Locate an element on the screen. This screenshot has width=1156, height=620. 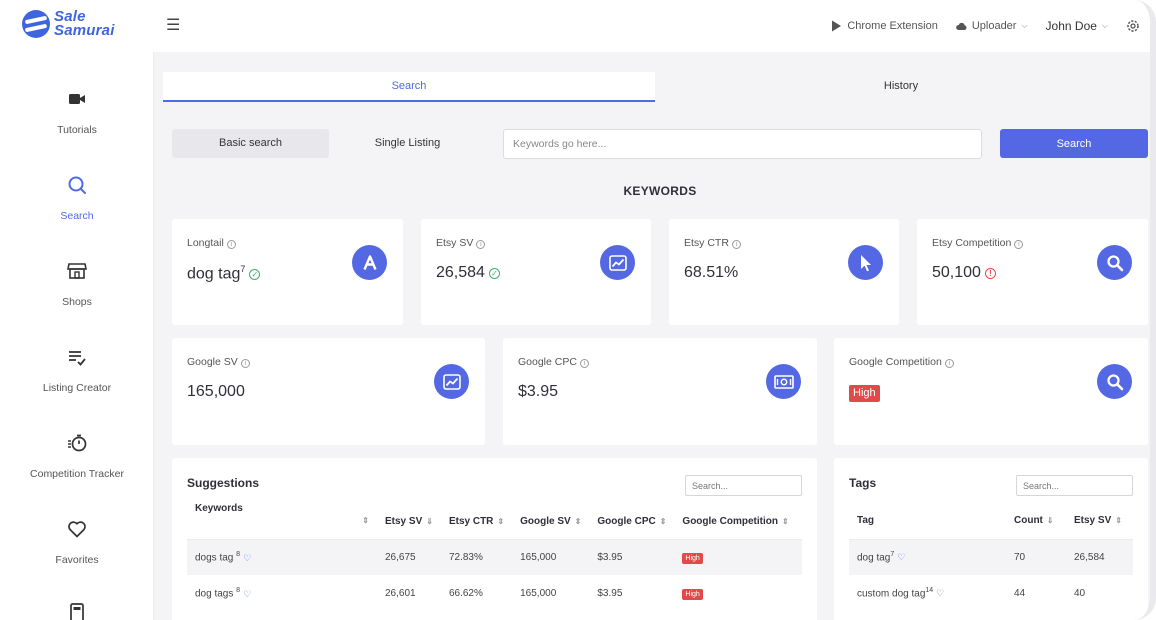
table-header-row: Tag Count ⇓ Etsy SV ⇕ is located at coordinates (991, 521).